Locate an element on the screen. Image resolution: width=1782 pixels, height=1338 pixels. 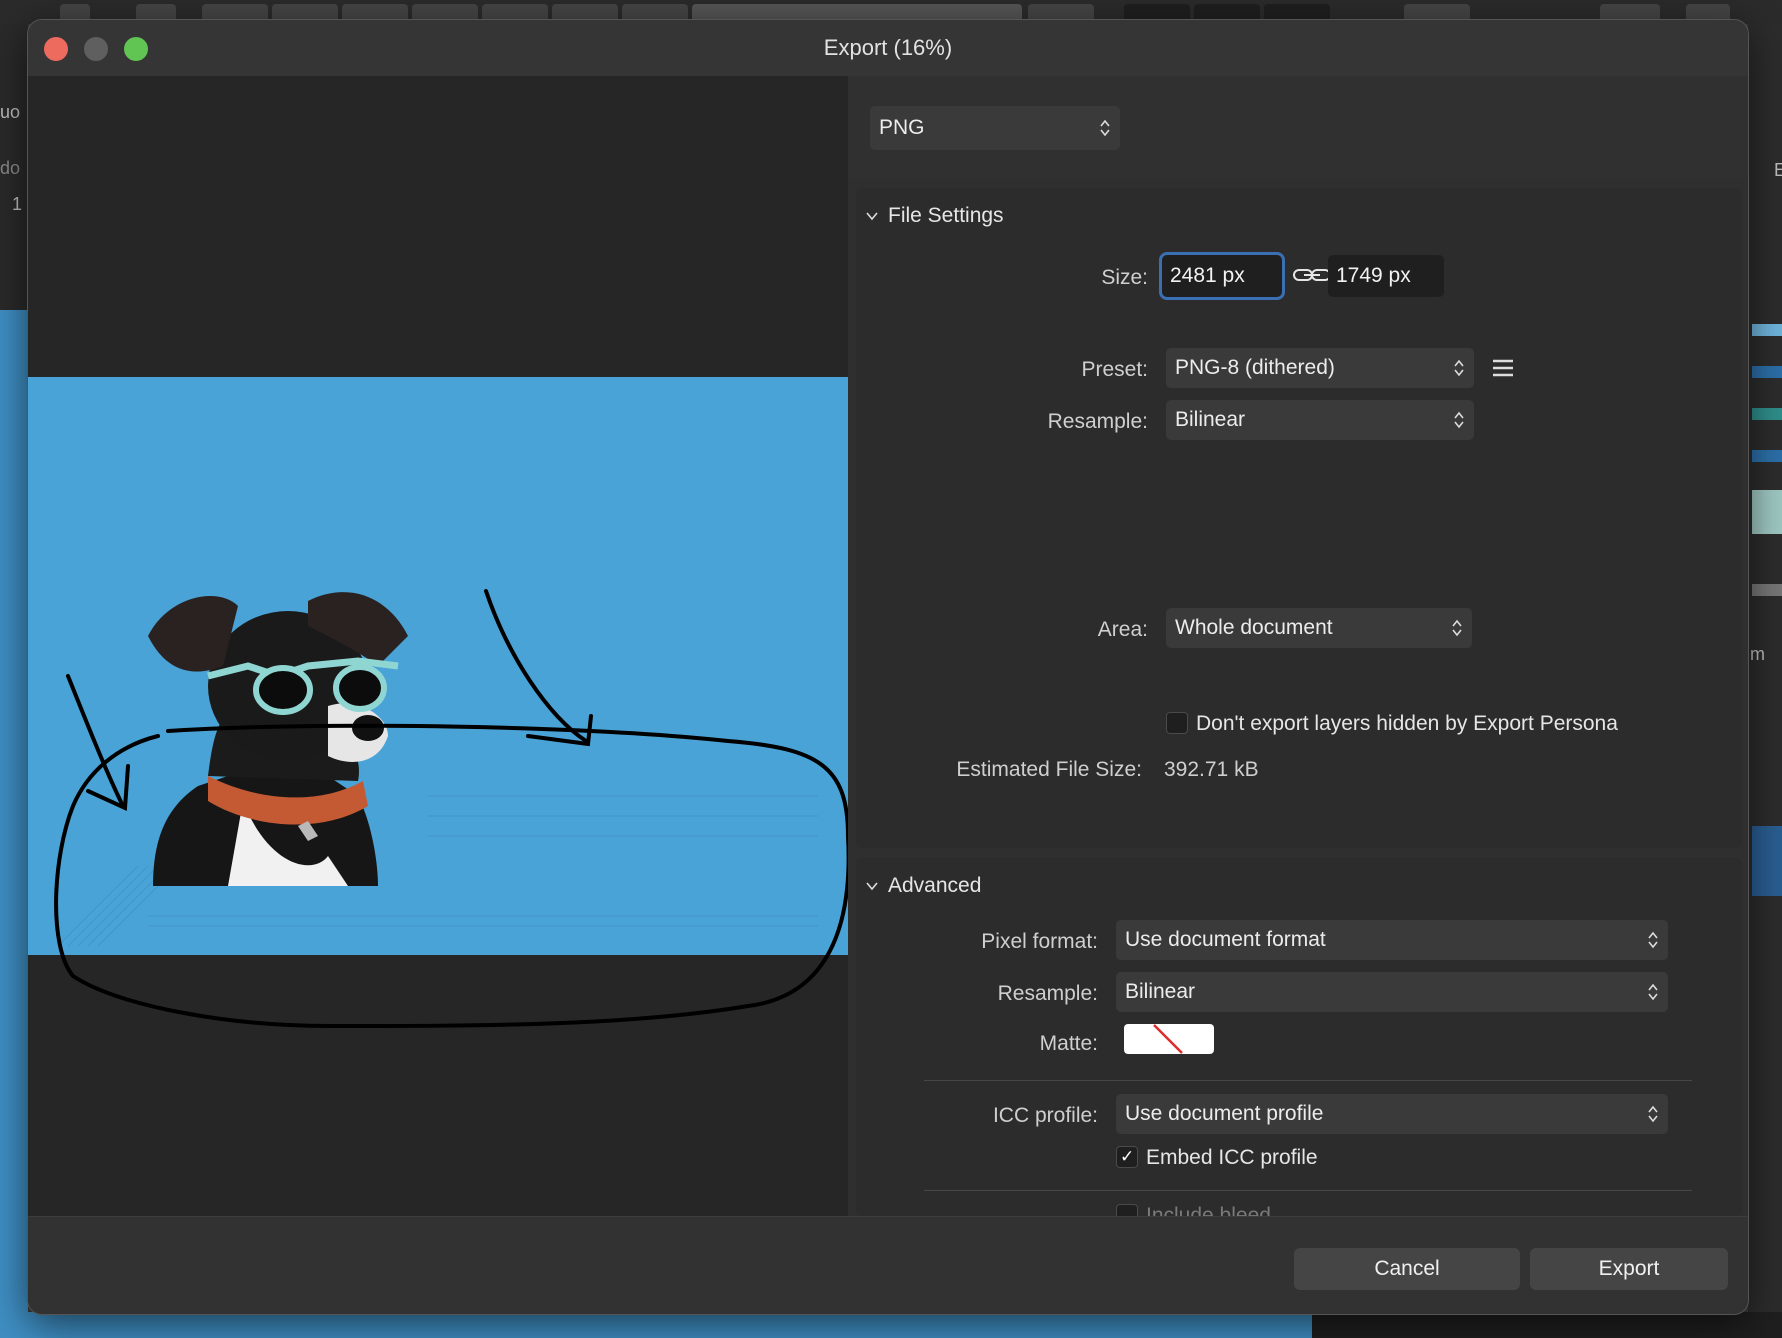
embed-icc-checkbox: ✓ is located at coordinates (1127, 1157).